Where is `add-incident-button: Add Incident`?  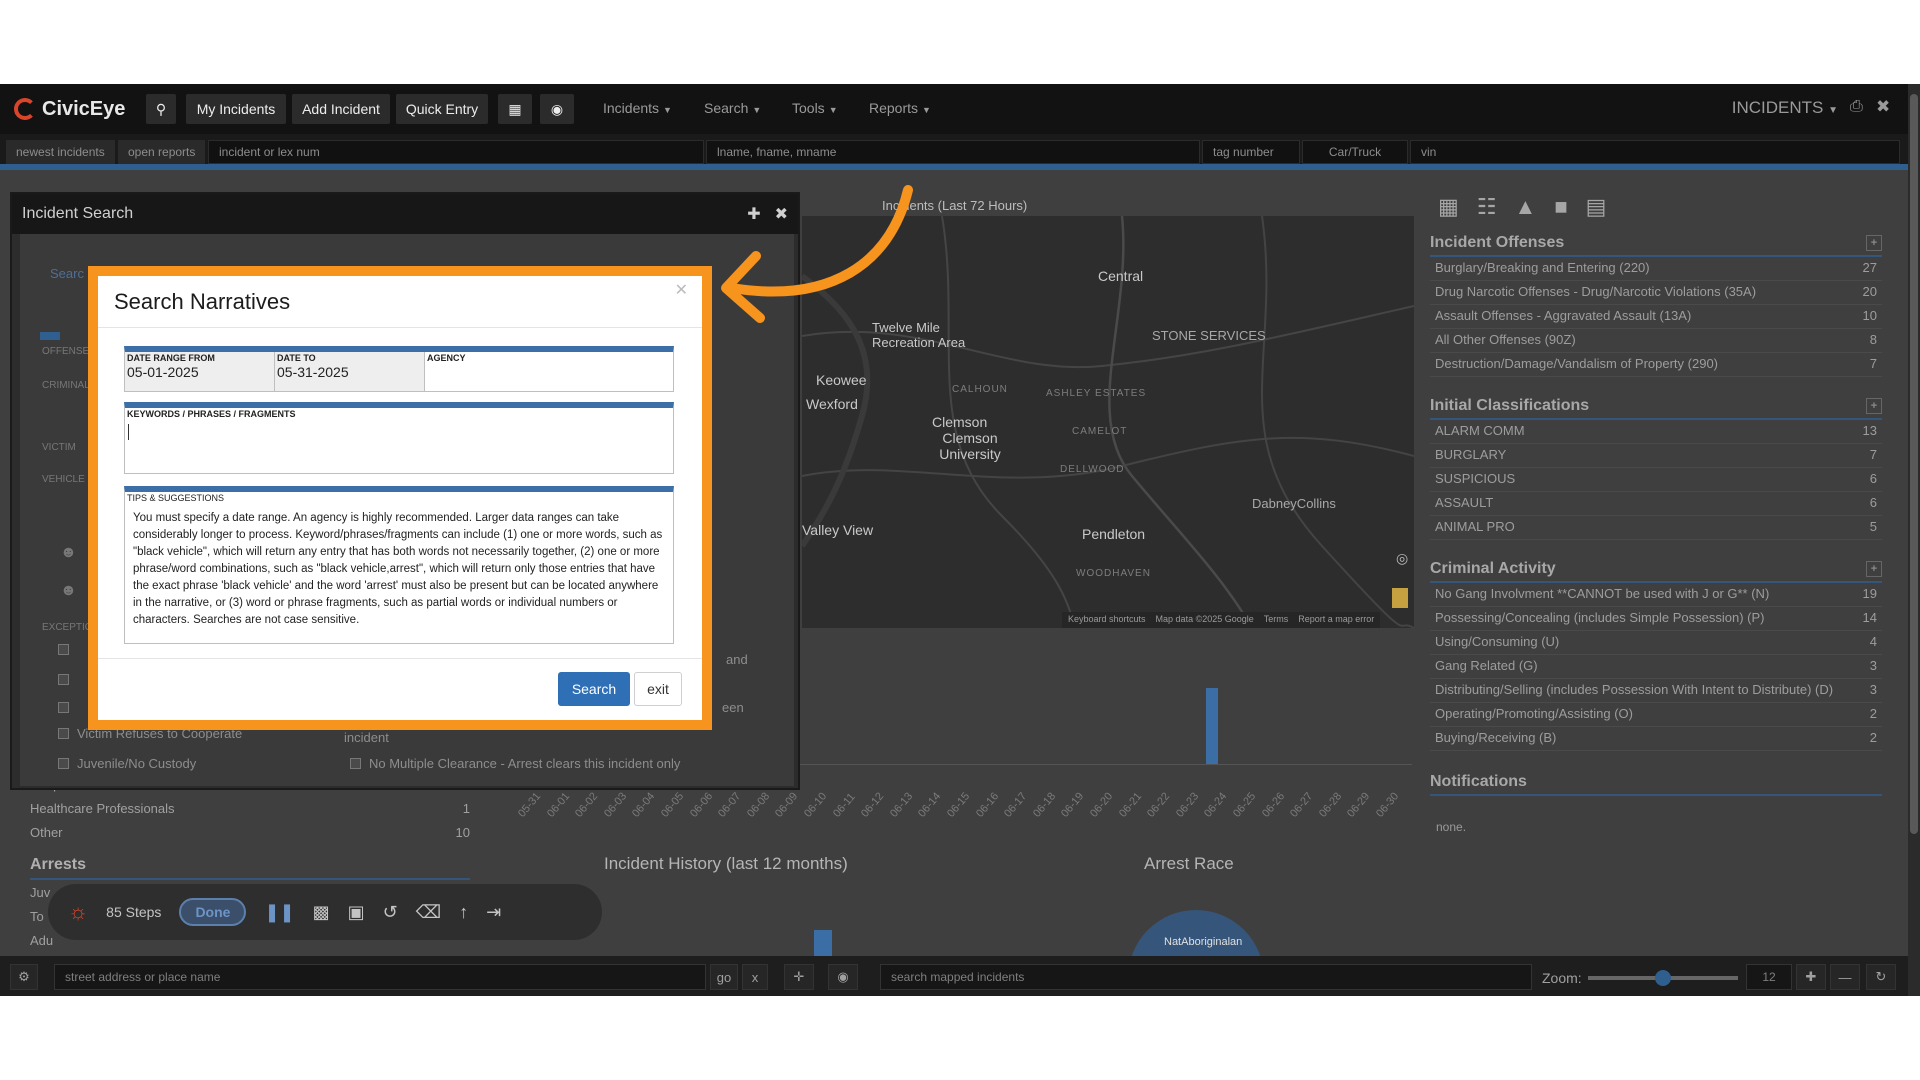 add-incident-button: Add Incident is located at coordinates (341, 109).